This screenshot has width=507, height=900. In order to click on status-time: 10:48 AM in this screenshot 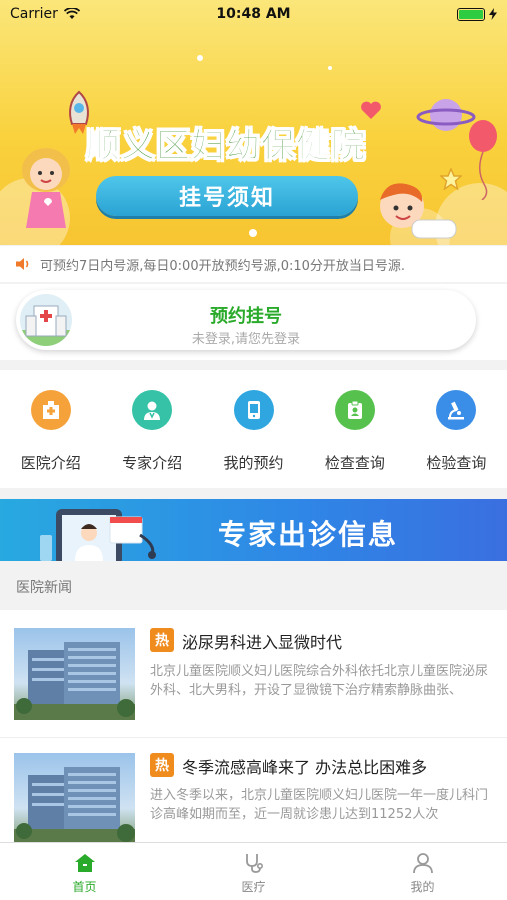, I will do `click(253, 14)`.